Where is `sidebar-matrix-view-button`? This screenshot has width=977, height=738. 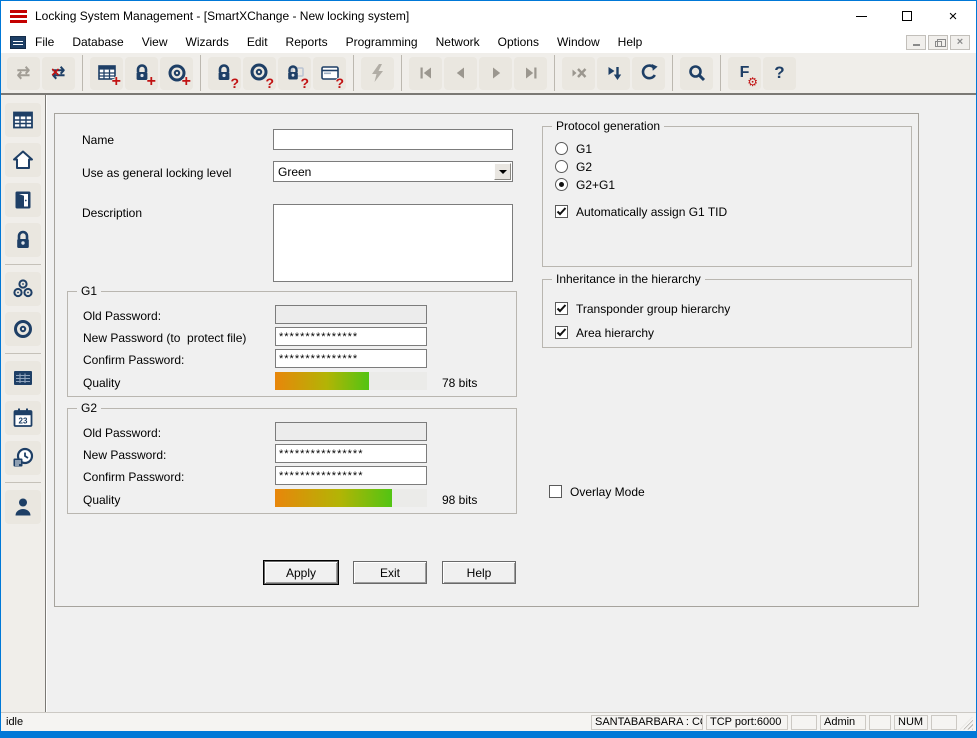
sidebar-matrix-view-button is located at coordinates (23, 378).